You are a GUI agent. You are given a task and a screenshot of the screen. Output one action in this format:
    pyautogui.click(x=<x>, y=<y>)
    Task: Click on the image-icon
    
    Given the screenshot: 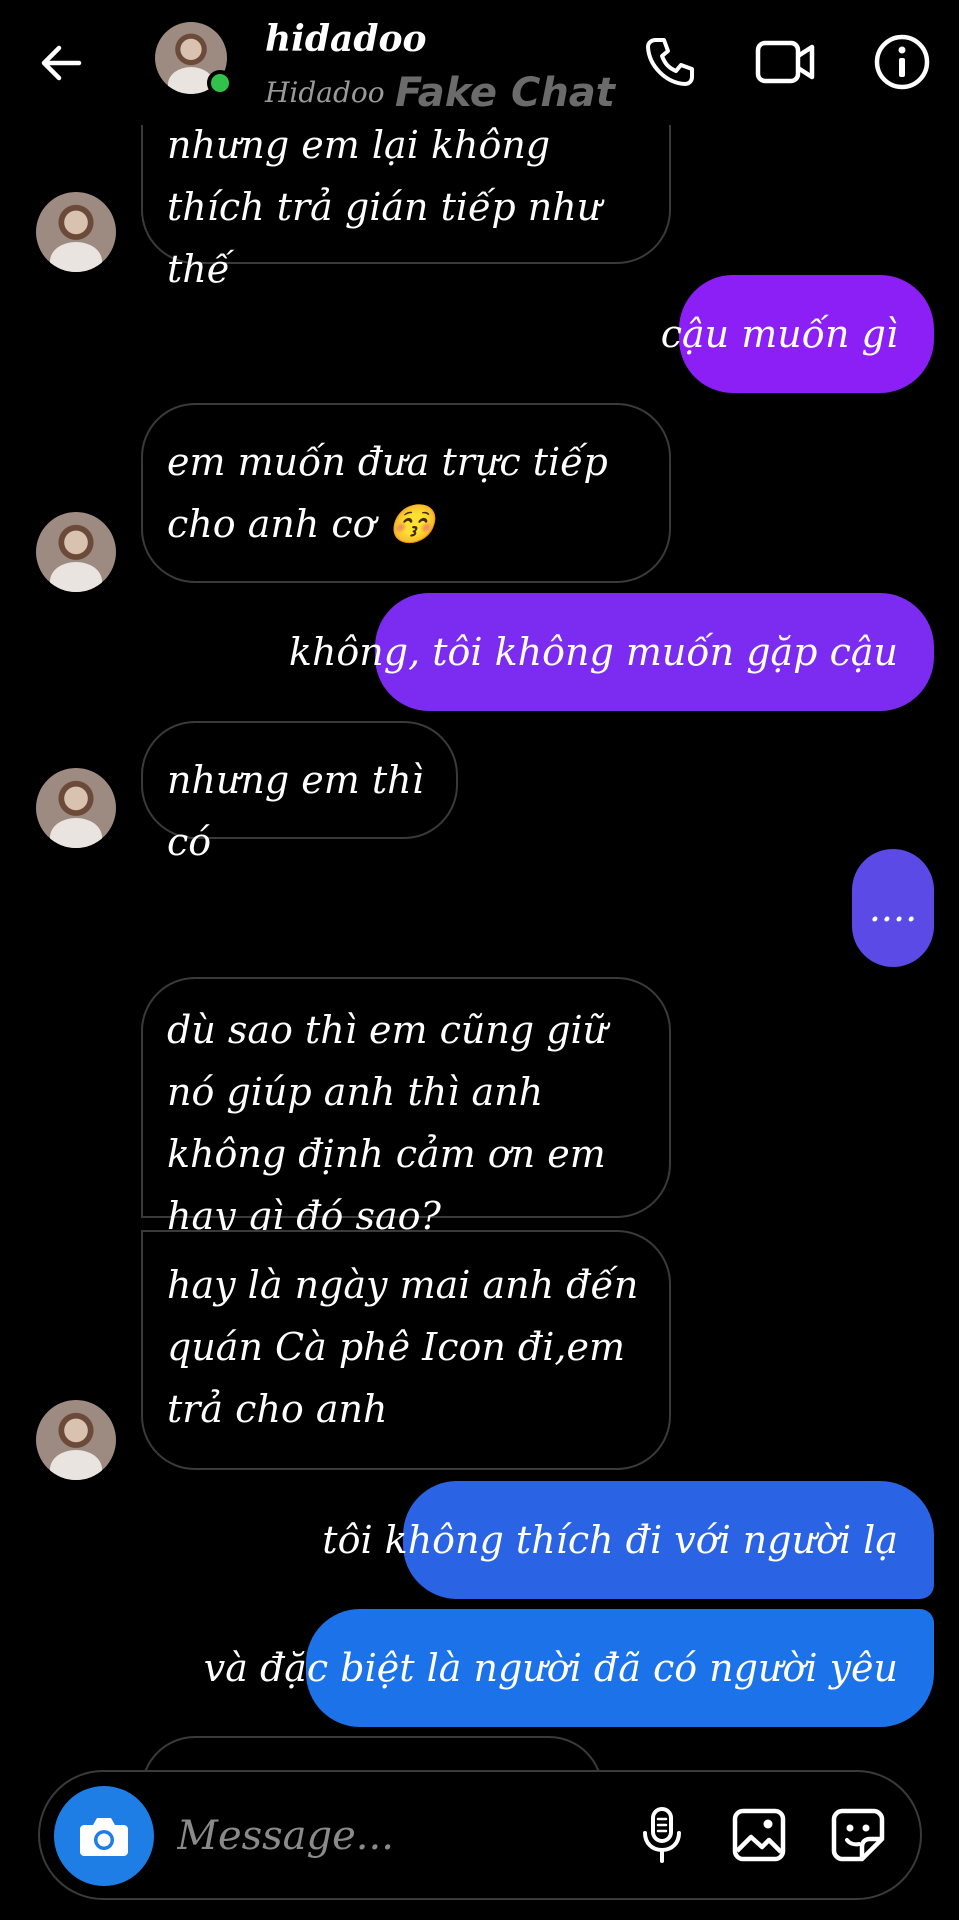 What is the action you would take?
    pyautogui.click(x=759, y=1835)
    